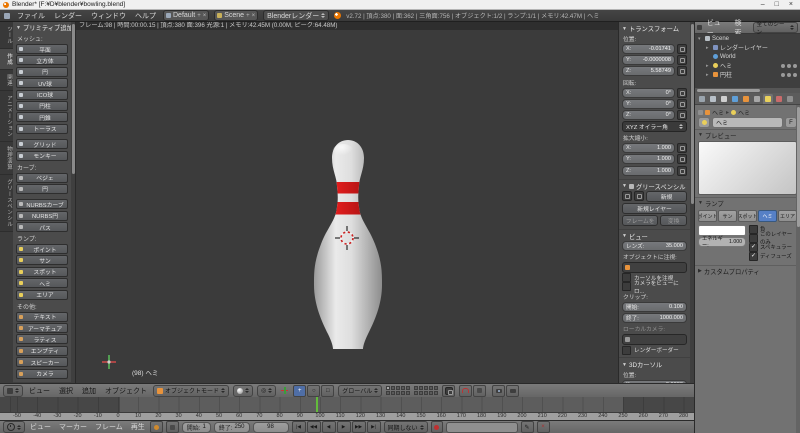 This screenshot has width=800, height=433. I want to click on number-field-X: X: 0°, so click(648, 92).